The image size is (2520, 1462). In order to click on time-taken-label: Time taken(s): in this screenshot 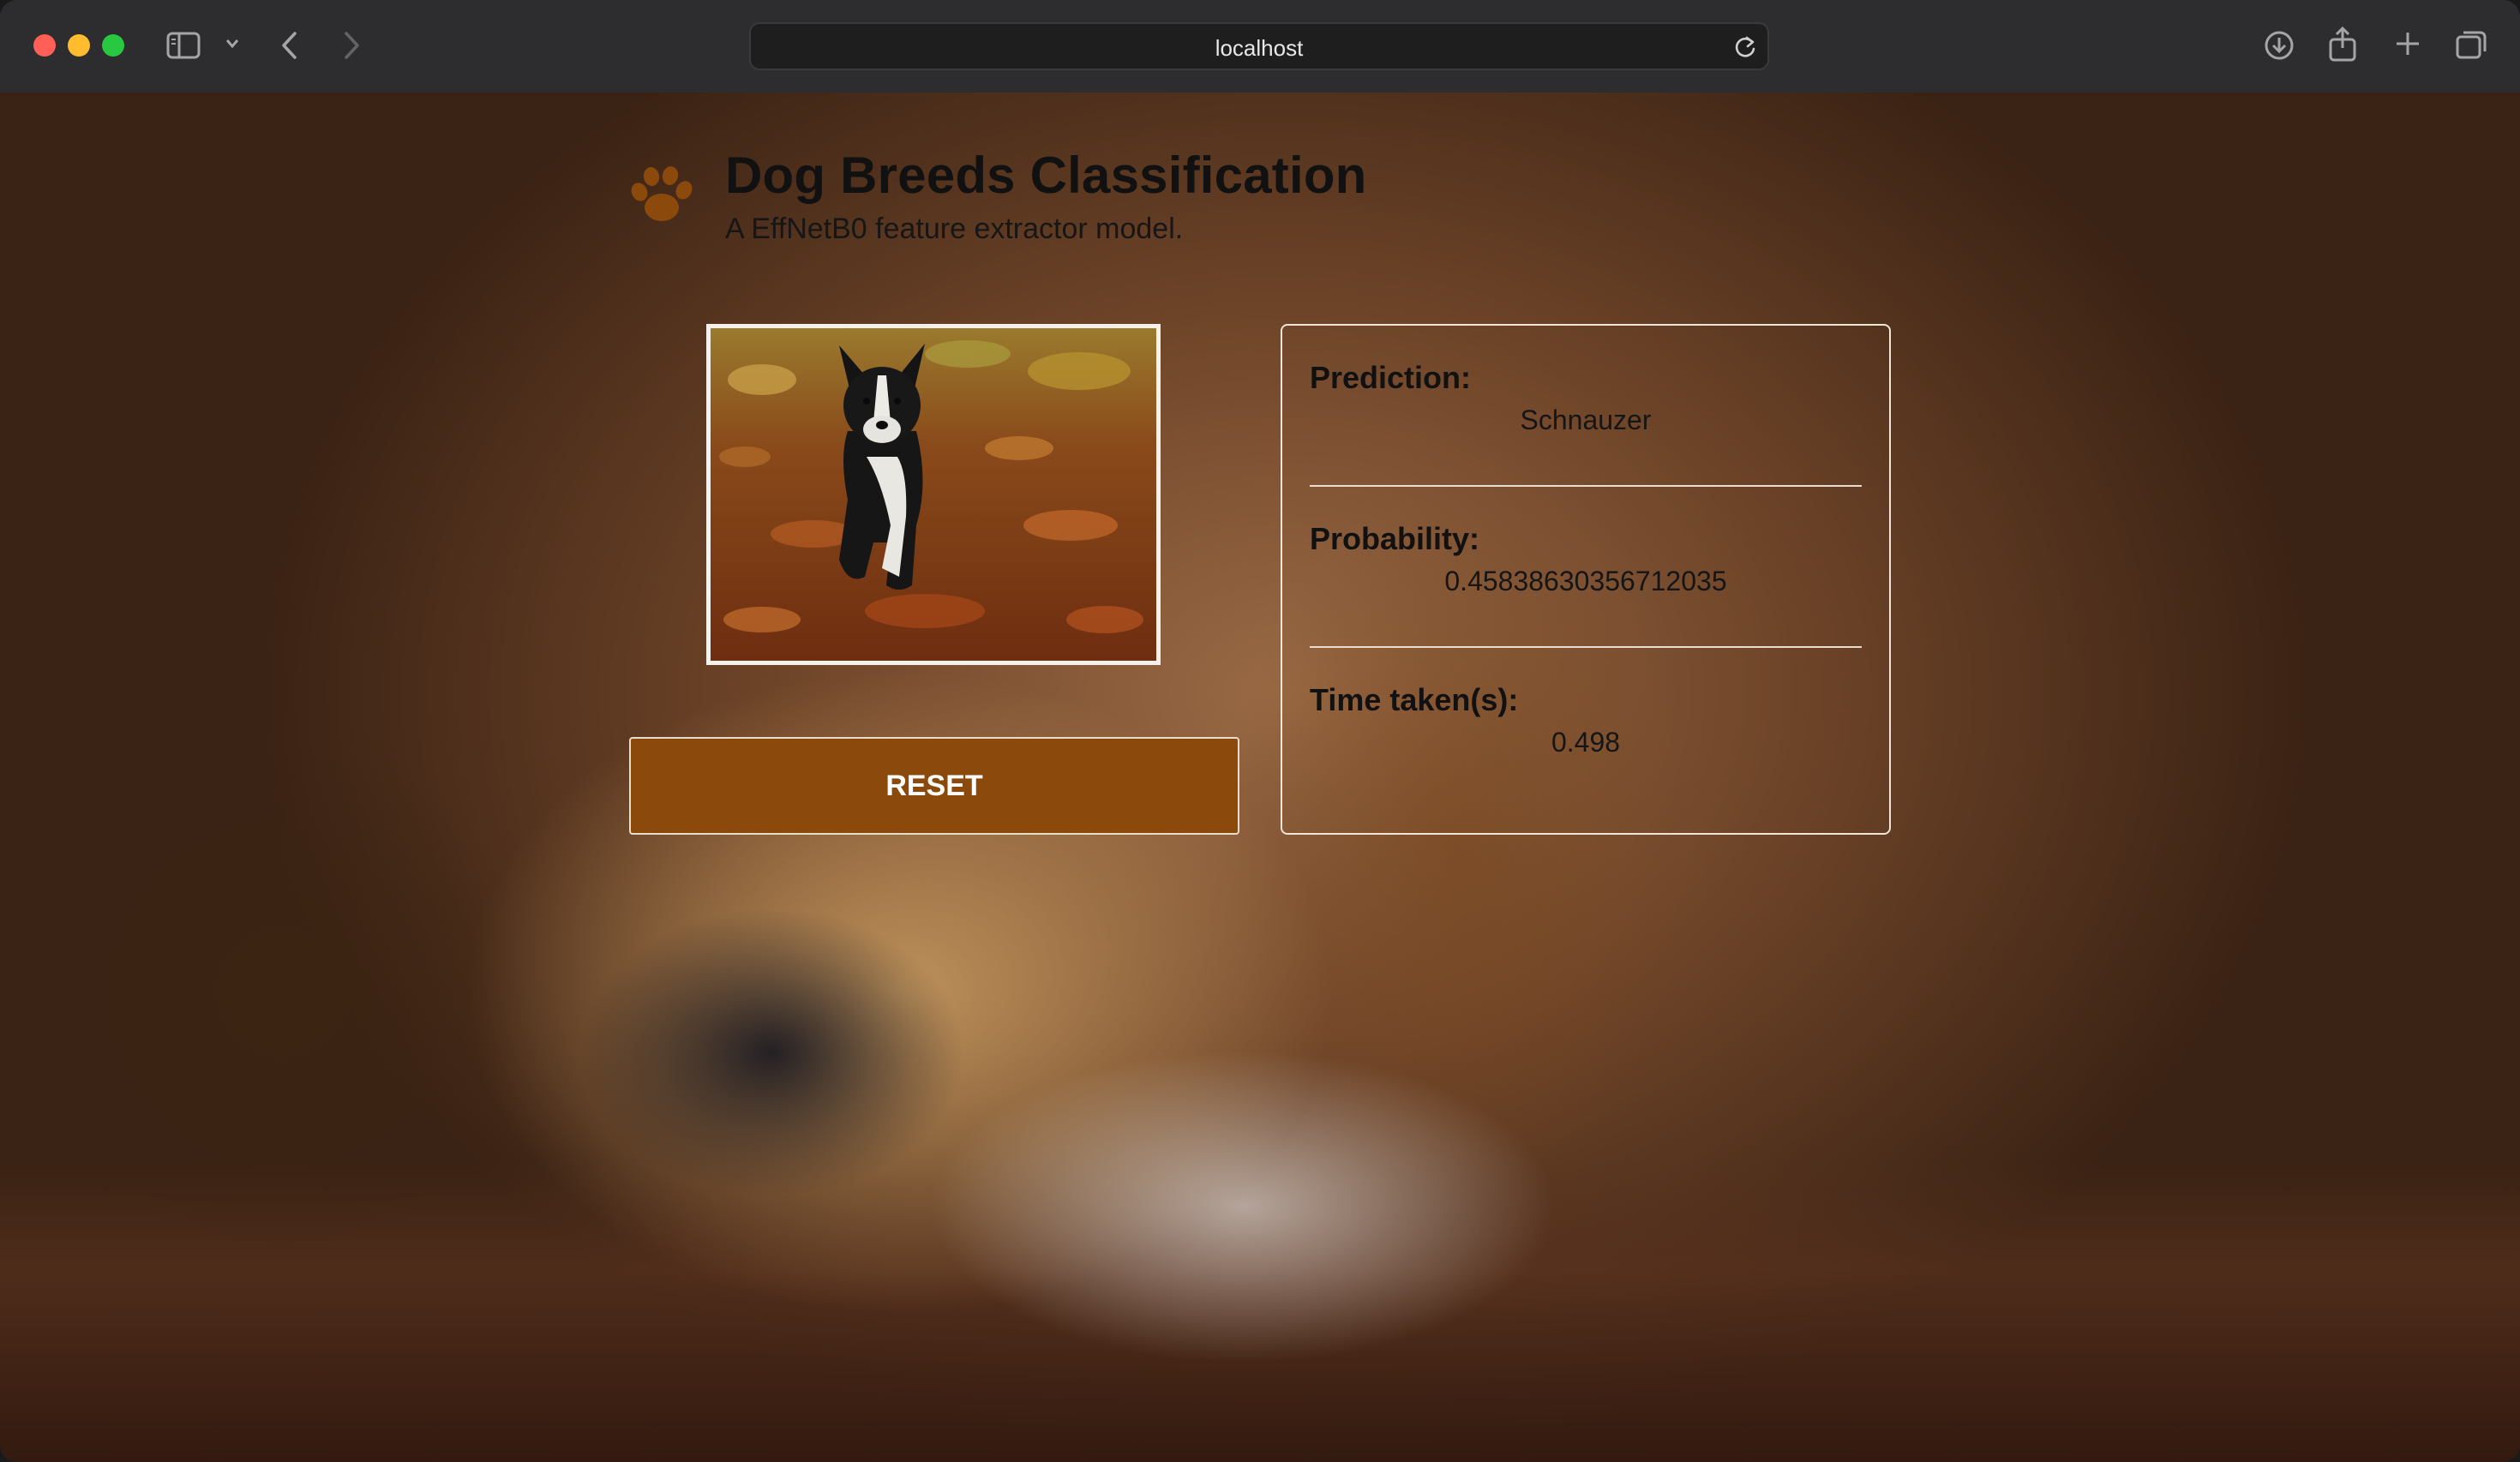, I will do `click(1414, 699)`.